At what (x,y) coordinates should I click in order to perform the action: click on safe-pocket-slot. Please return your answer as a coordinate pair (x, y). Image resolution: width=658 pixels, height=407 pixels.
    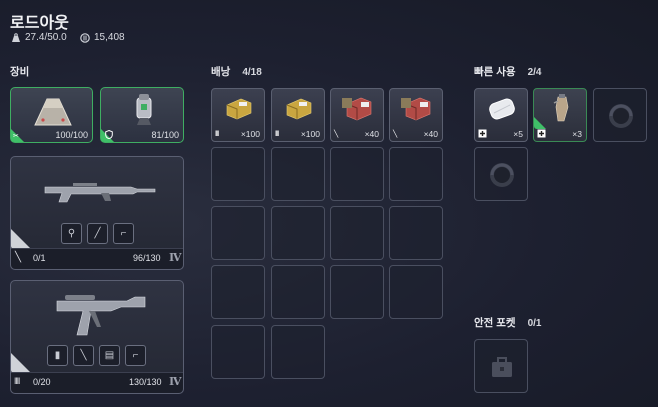
    Looking at the image, I should click on (501, 366).